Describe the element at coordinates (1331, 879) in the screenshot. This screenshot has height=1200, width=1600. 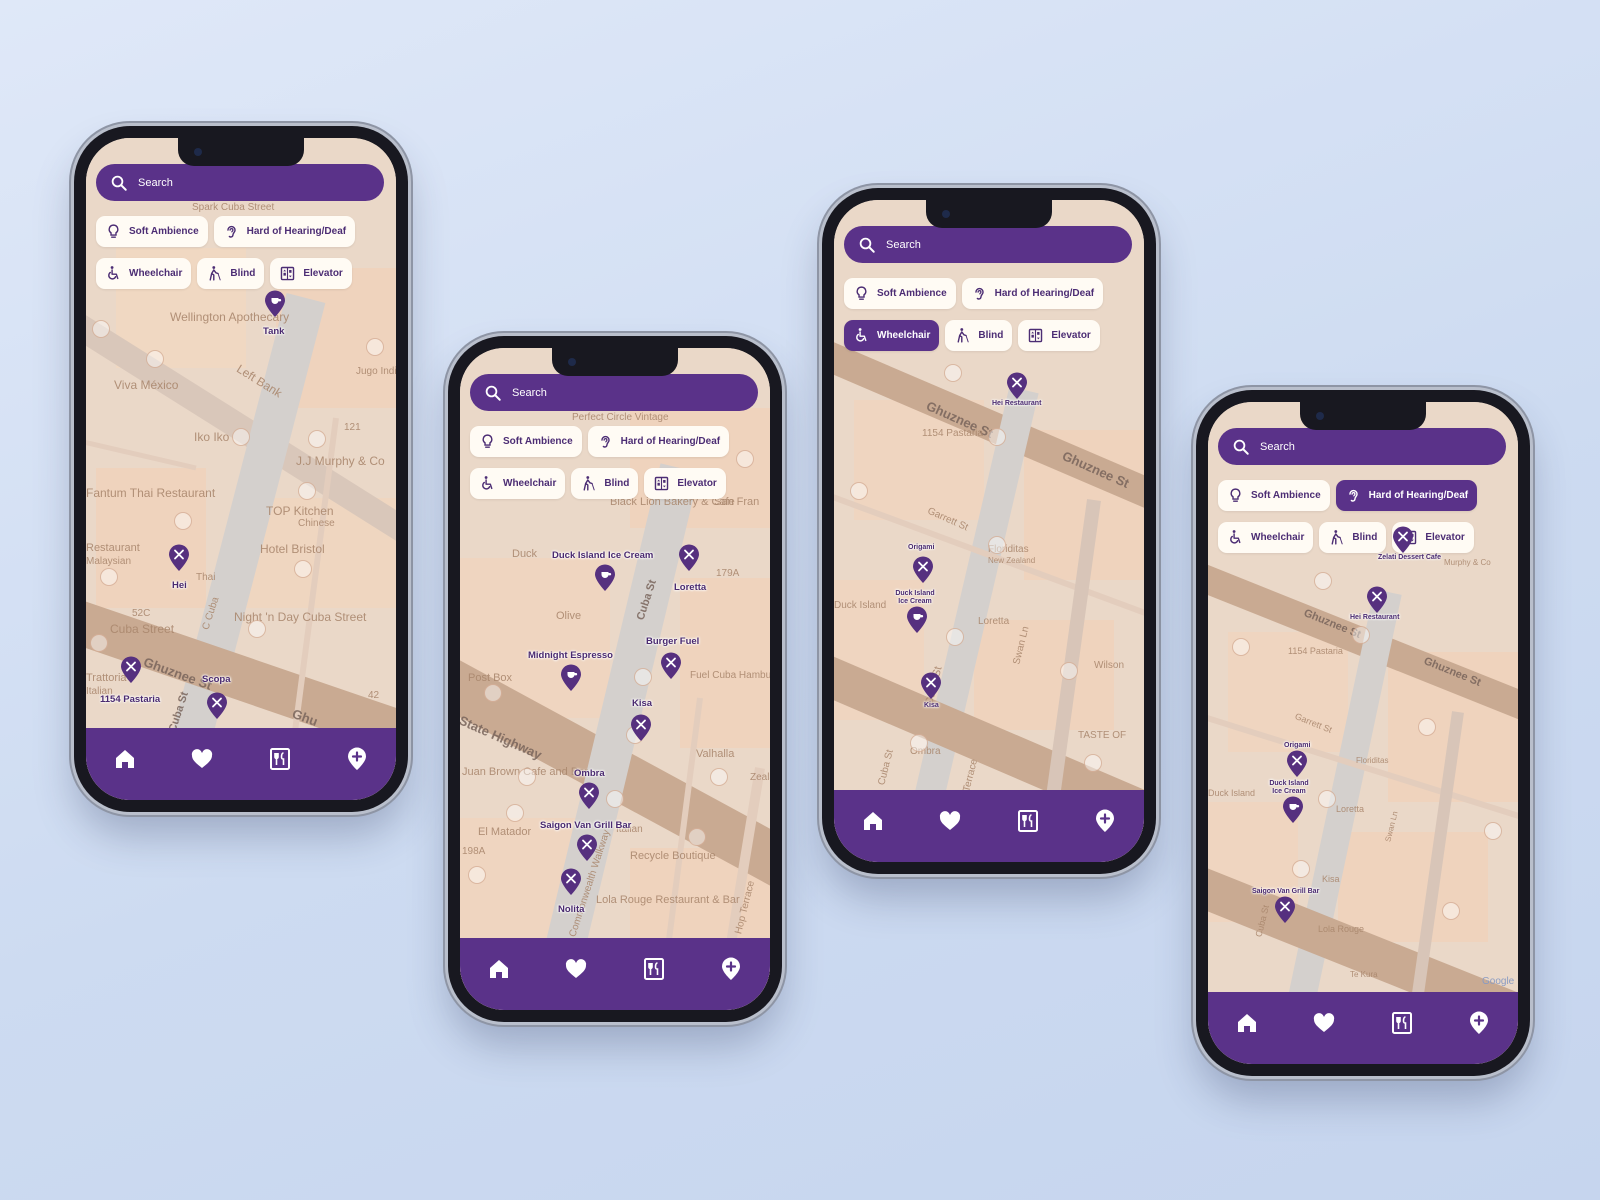
I see `map-label: Kisa` at that location.